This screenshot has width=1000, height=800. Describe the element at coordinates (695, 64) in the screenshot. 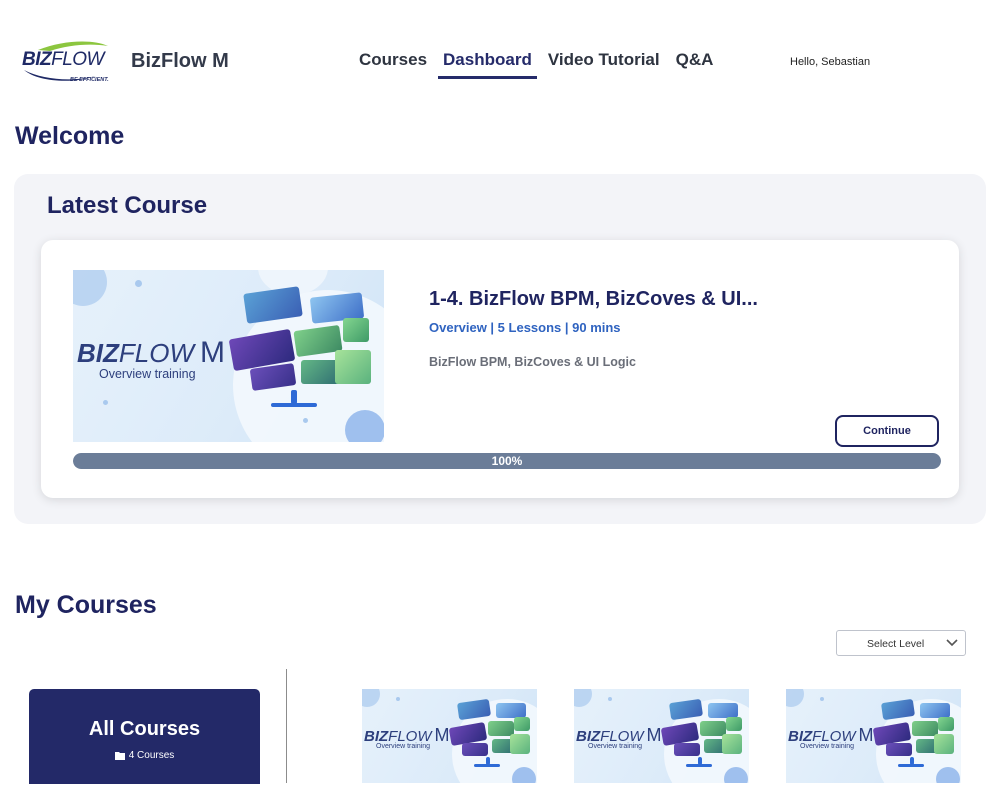

I see `nav-qa: Q&A` at that location.